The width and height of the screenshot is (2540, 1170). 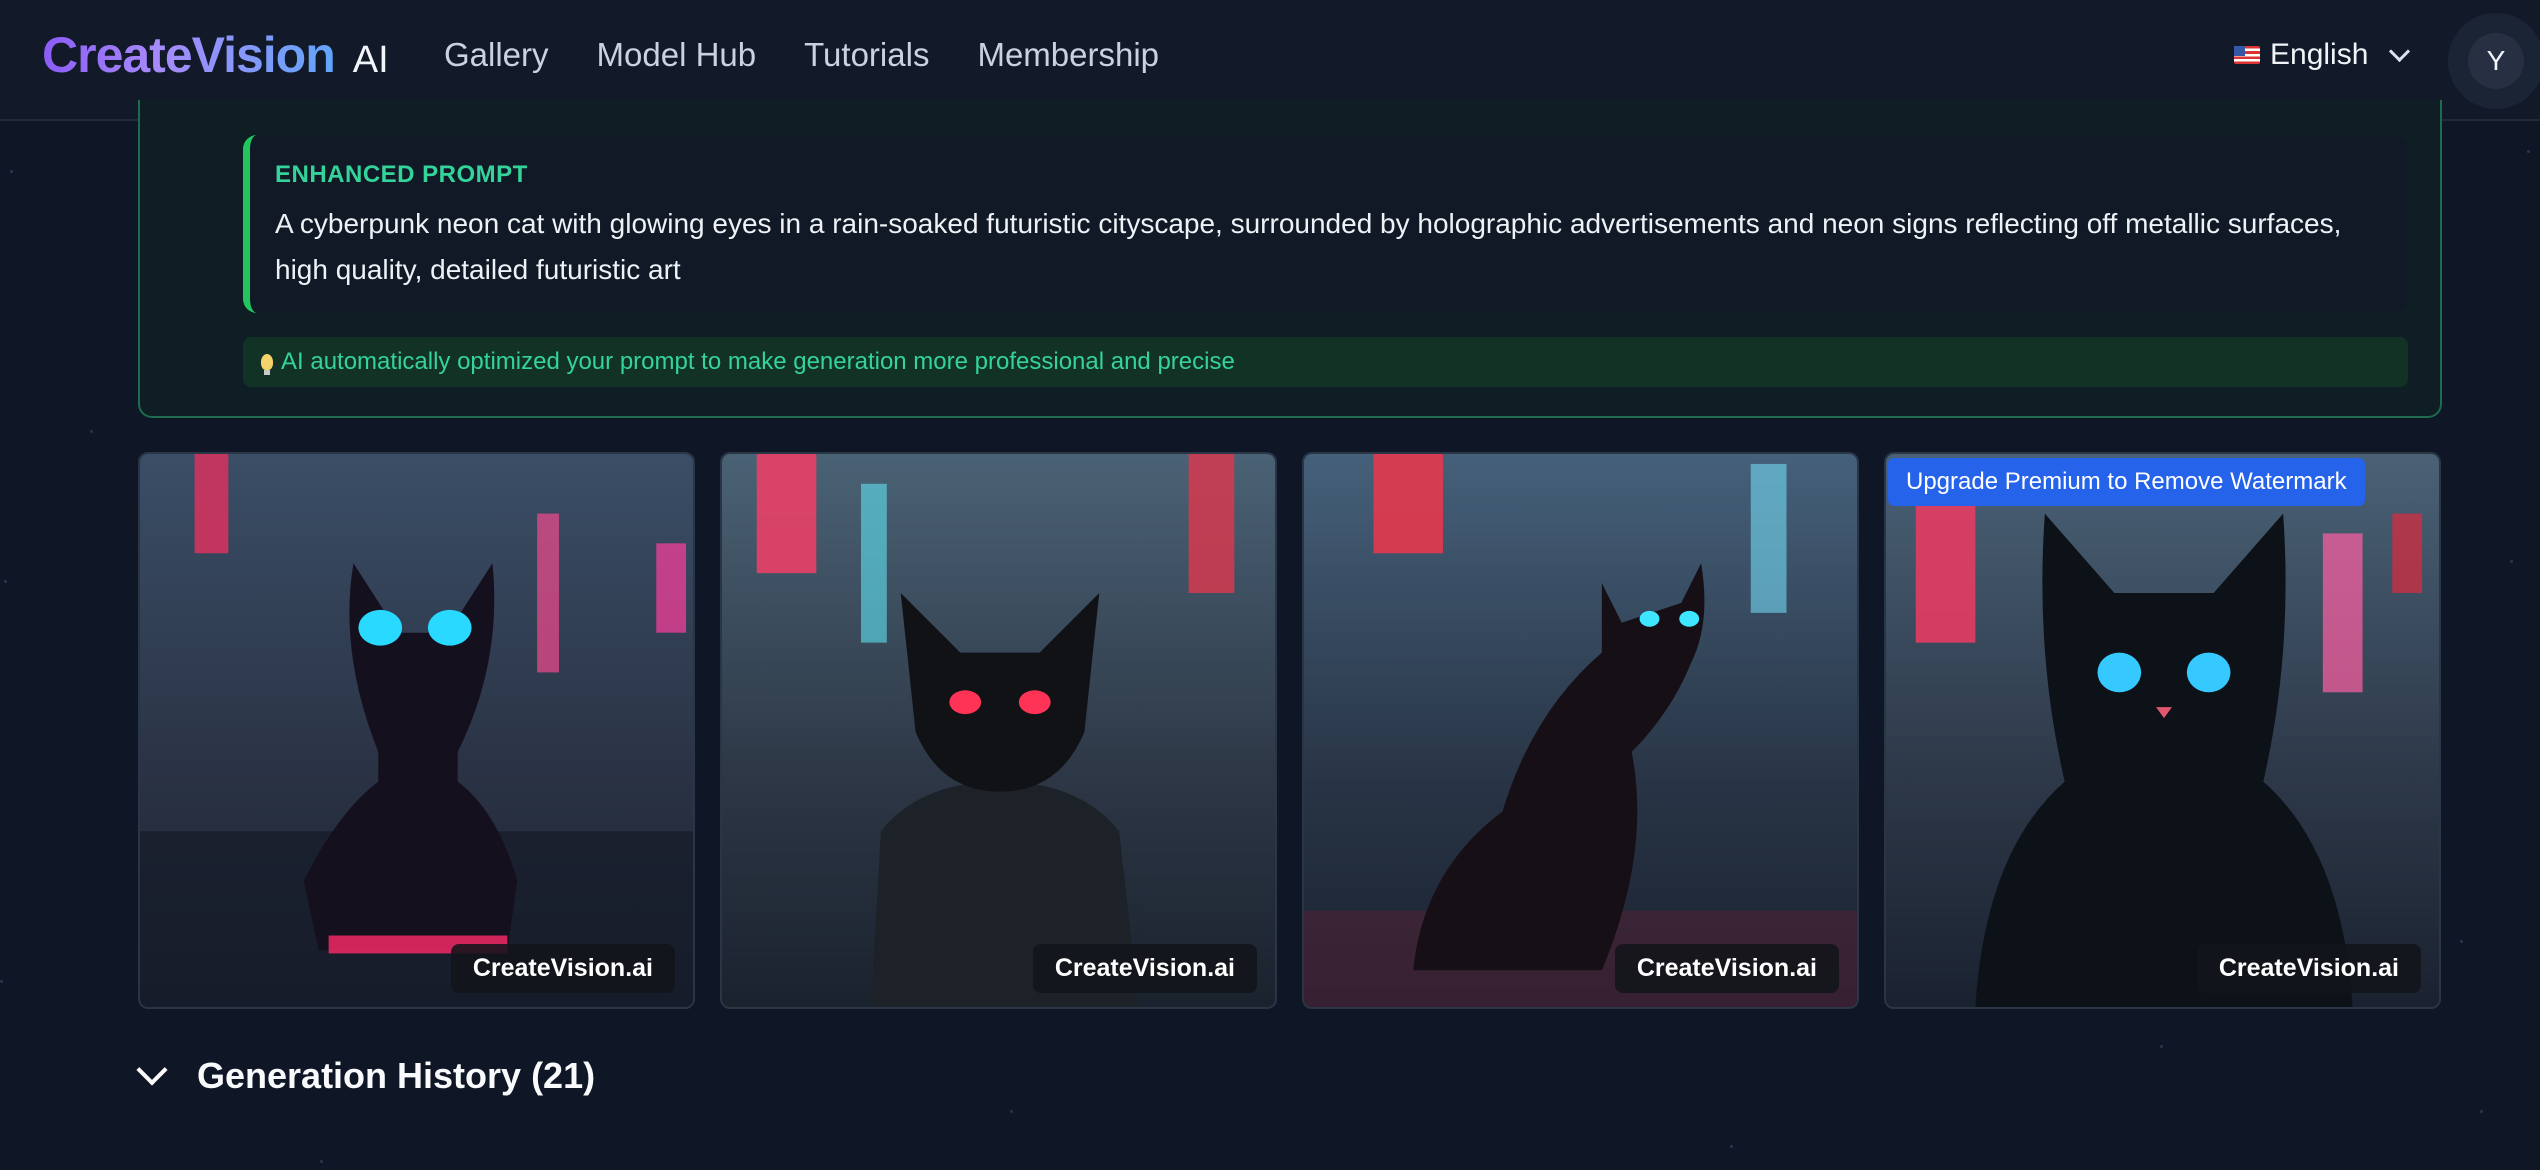 I want to click on app-logo: CreateVision AI, so click(x=215, y=55).